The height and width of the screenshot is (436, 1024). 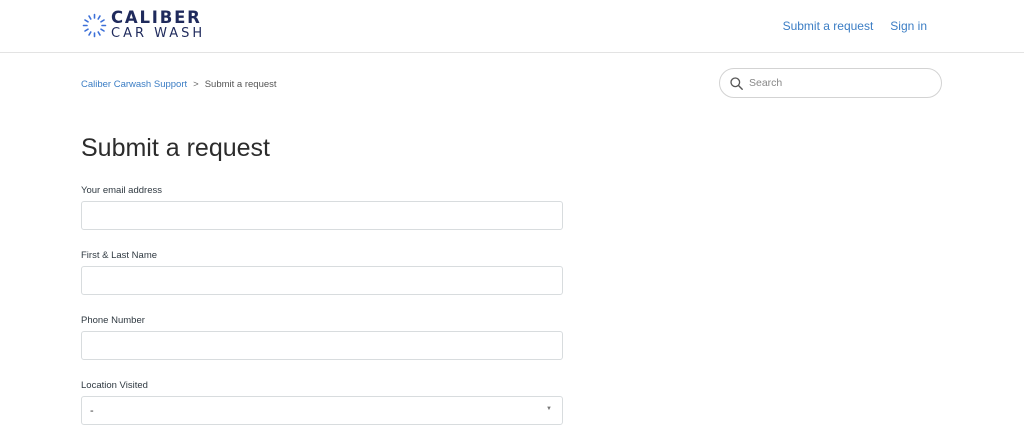 What do you see at coordinates (119, 255) in the screenshot?
I see `name-label: First & Last Name` at bounding box center [119, 255].